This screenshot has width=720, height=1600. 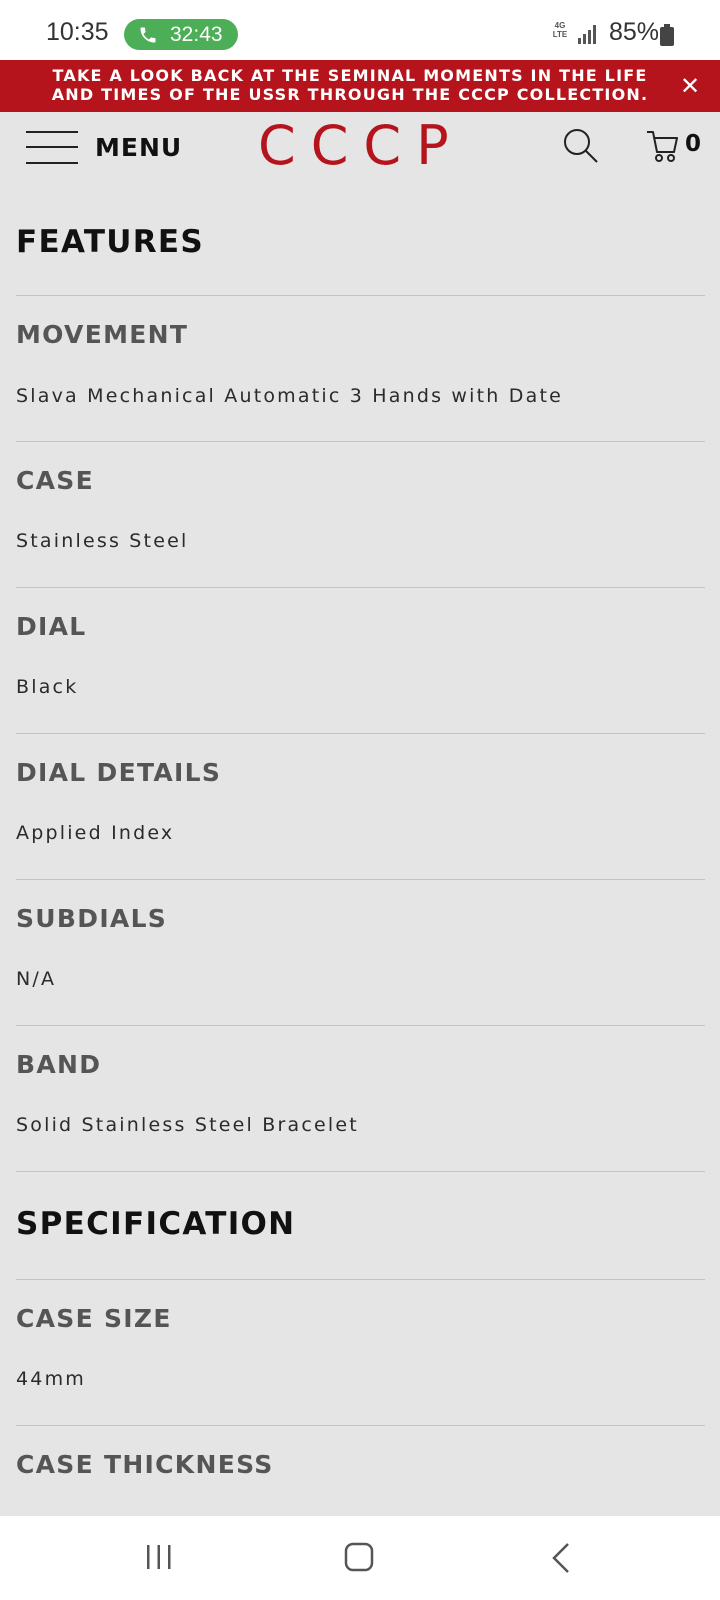 What do you see at coordinates (102, 541) in the screenshot?
I see `case-value: Stainless Steel` at bounding box center [102, 541].